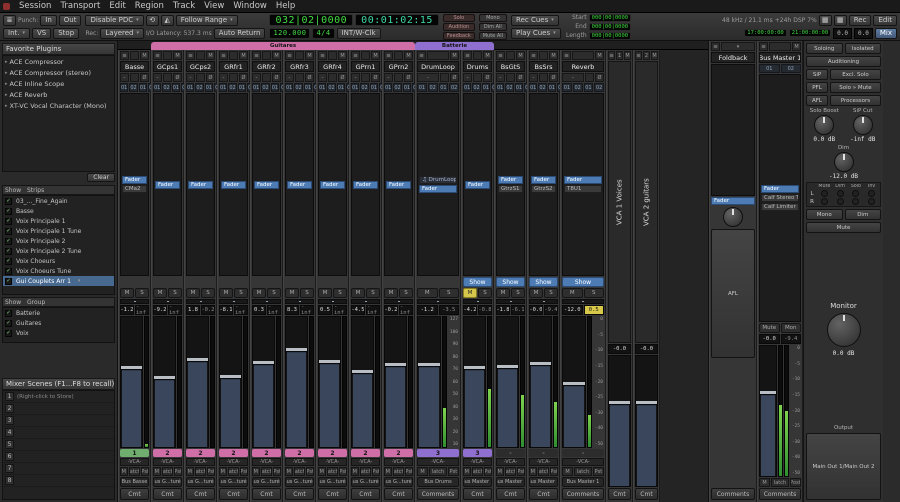 The width and height of the screenshot is (900, 502). What do you see at coordinates (167, 20) in the screenshot?
I see `metronome-icon: ◭` at bounding box center [167, 20].